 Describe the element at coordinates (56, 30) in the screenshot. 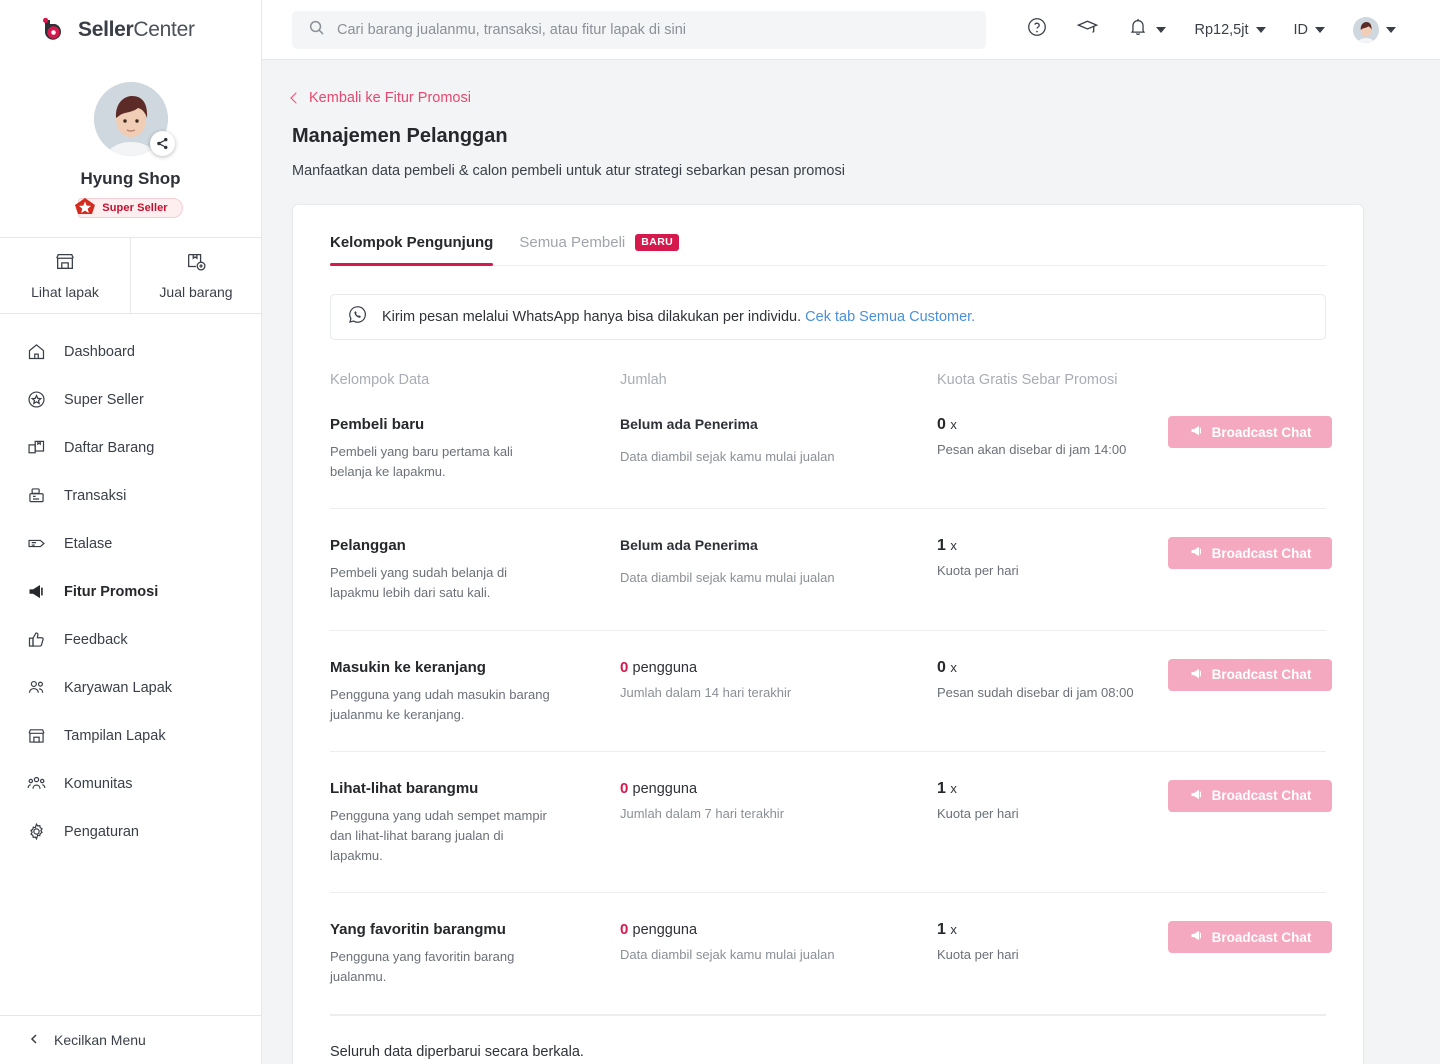

I see `bukalapak-logo-icon` at that location.